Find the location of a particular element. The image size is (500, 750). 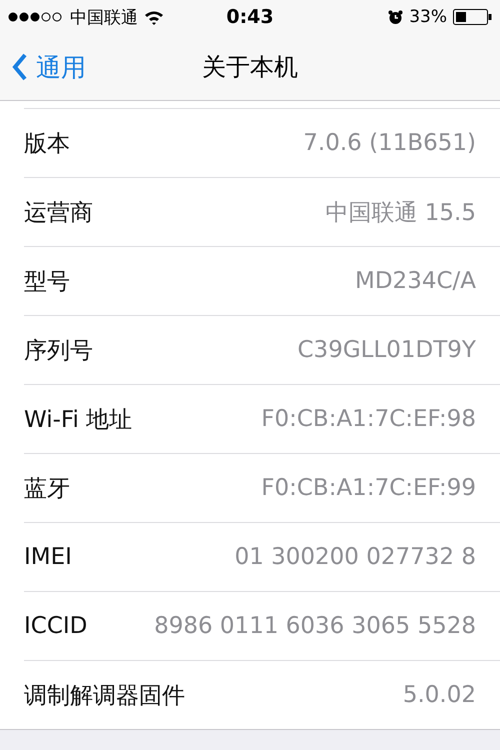

chevron-left-icon is located at coordinates (20, 67).